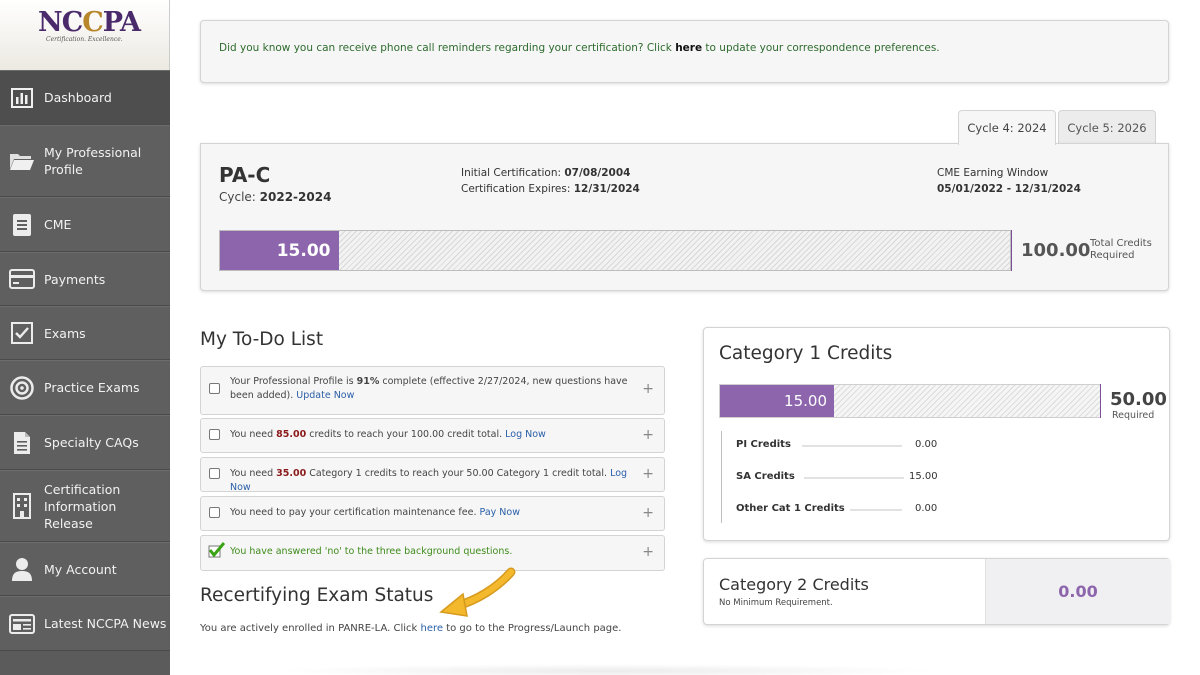  What do you see at coordinates (93, 161) in the screenshot?
I see `sidebar-item-label: My Professional Profile` at bounding box center [93, 161].